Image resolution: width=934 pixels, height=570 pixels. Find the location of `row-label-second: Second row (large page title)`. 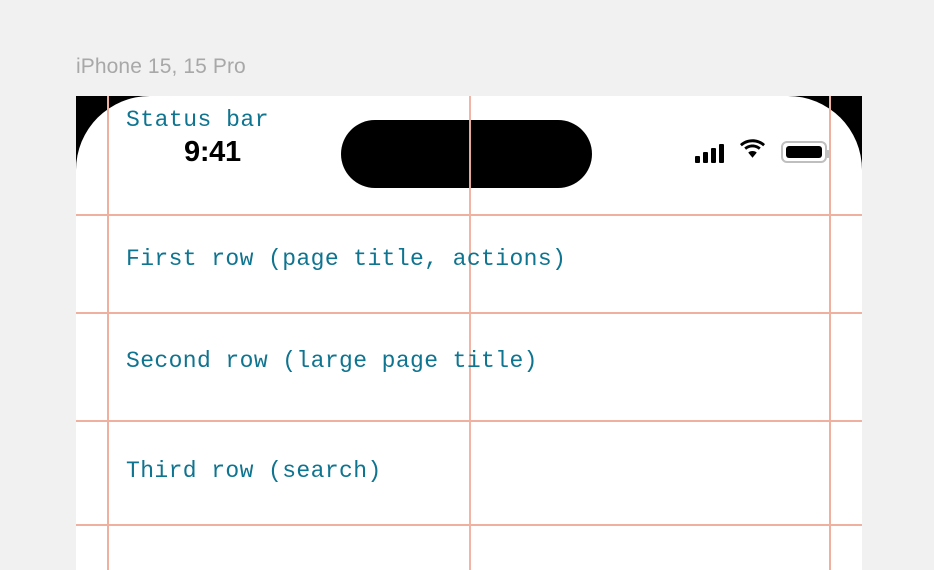

row-label-second: Second row (large page title) is located at coordinates (332, 361).